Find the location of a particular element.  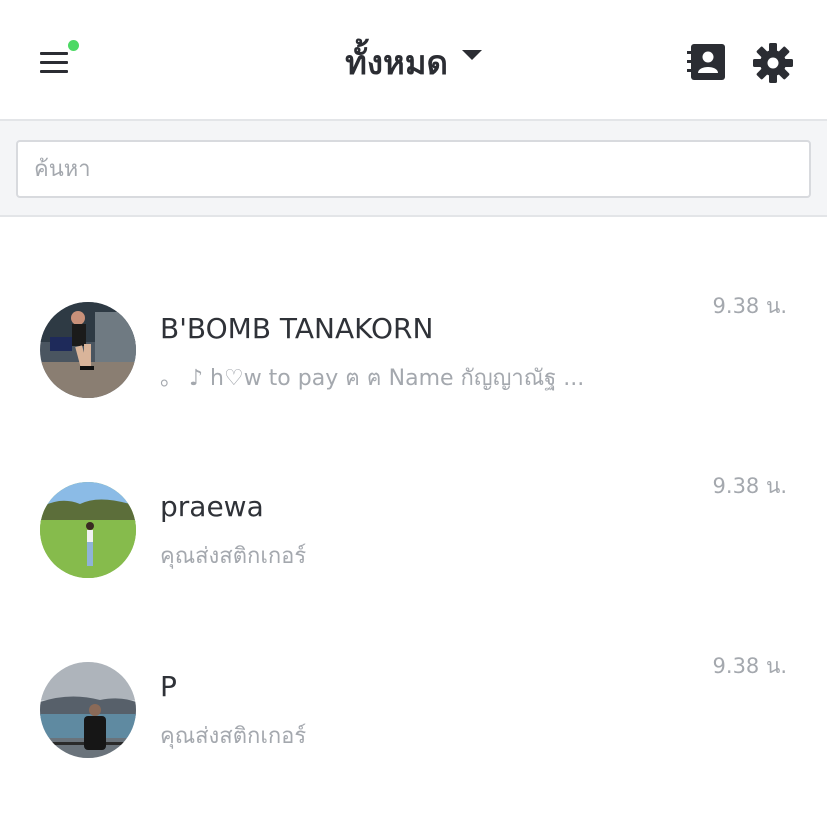

chat-name: B'BOMB TANAKORN is located at coordinates (297, 328).